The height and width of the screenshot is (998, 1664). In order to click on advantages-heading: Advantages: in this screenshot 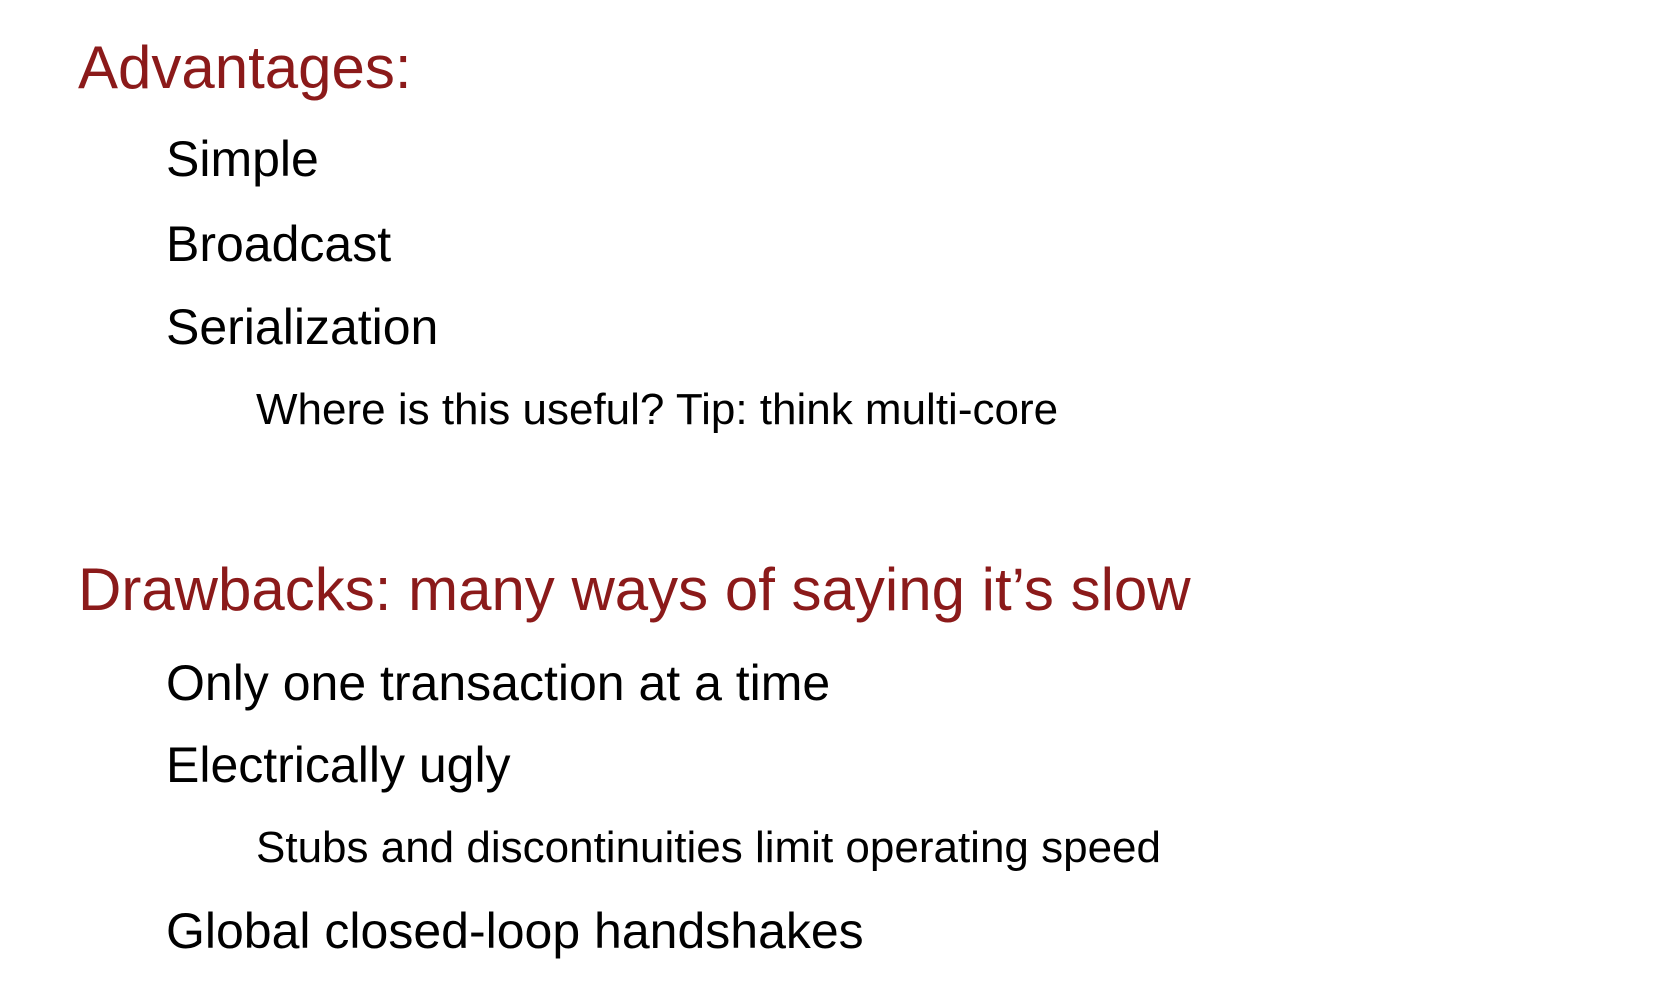, I will do `click(245, 67)`.